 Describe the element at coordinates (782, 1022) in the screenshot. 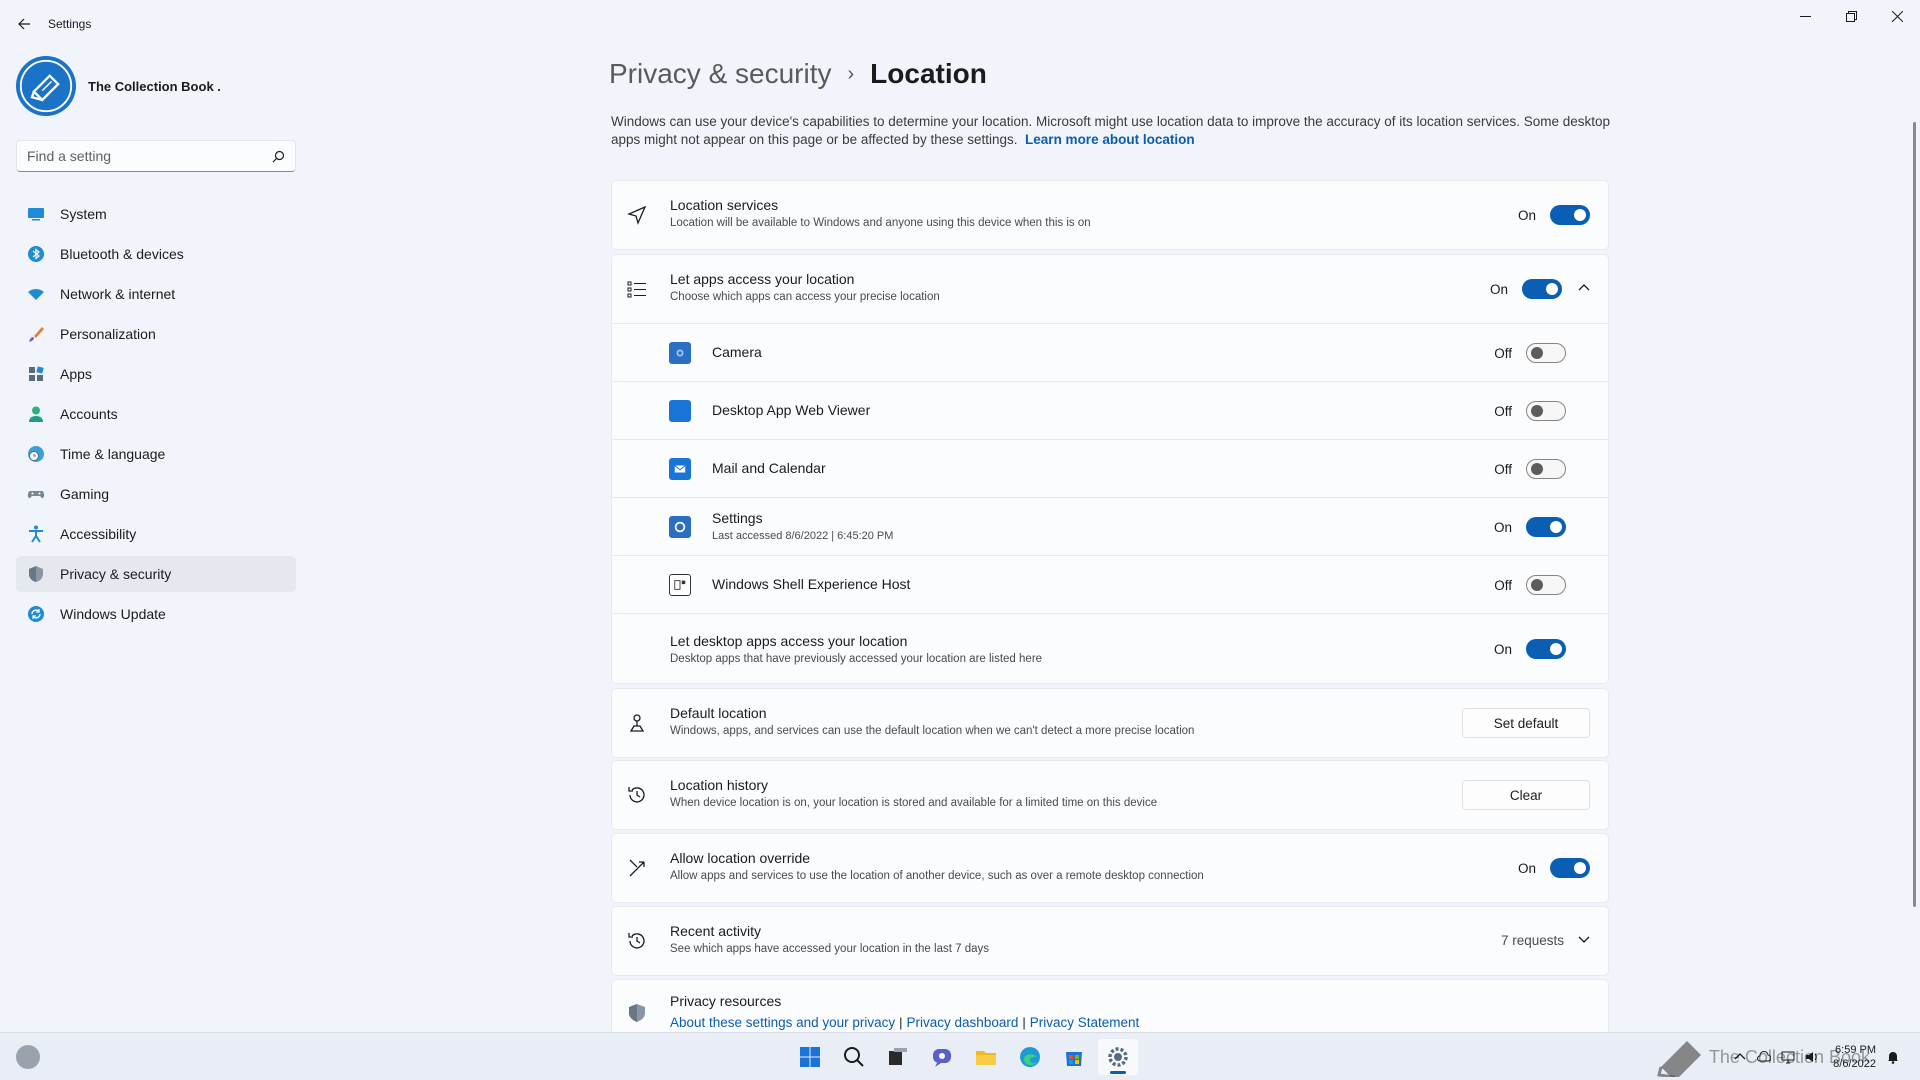

I see `about-settings-link: About these settings and your privacy` at that location.